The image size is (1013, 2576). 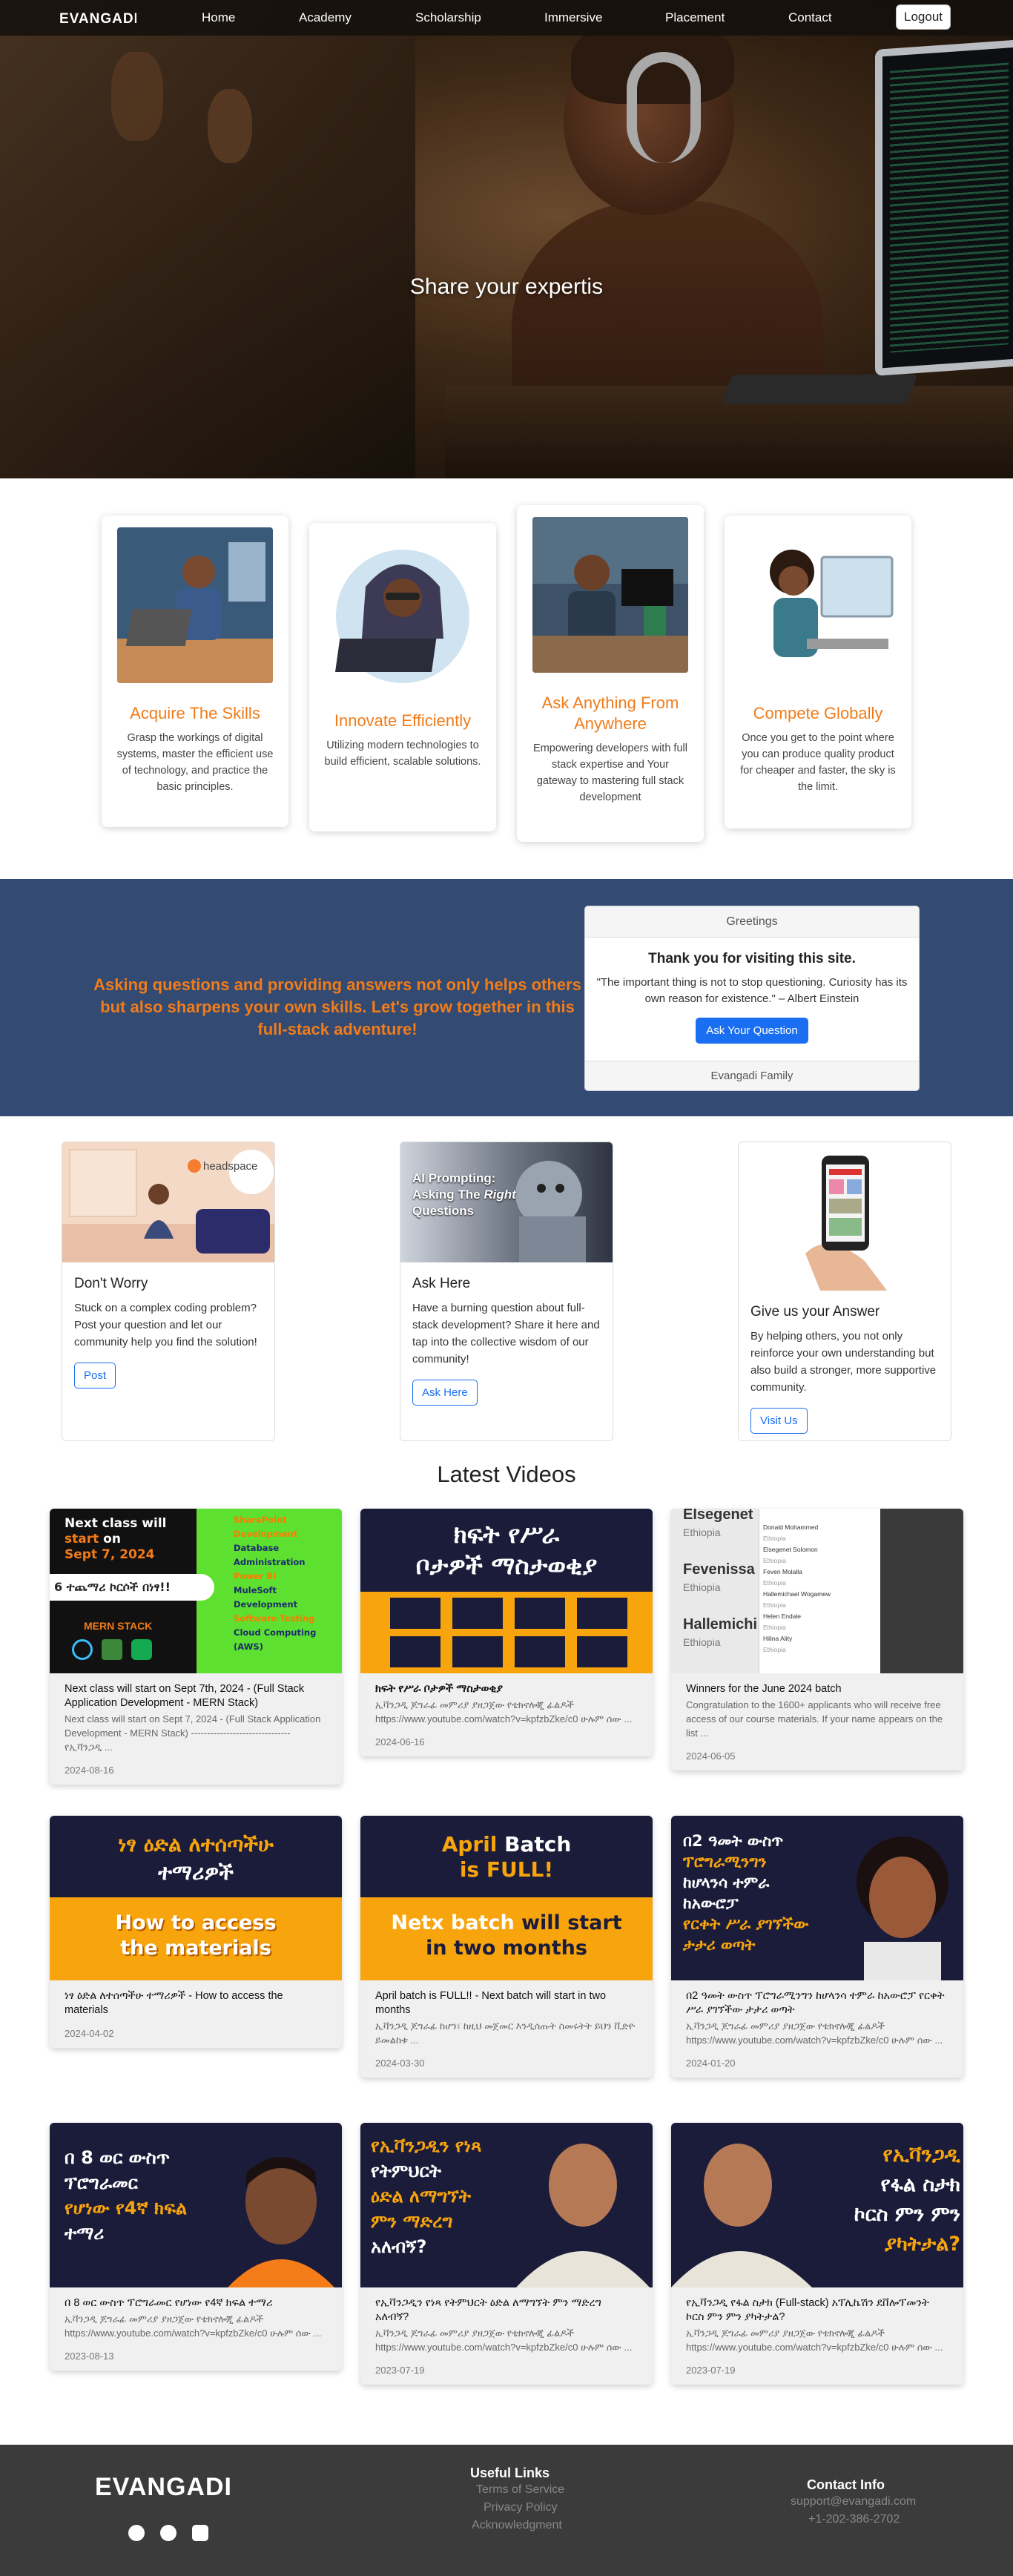 I want to click on visit-us-button: Visit Us, so click(x=779, y=1421).